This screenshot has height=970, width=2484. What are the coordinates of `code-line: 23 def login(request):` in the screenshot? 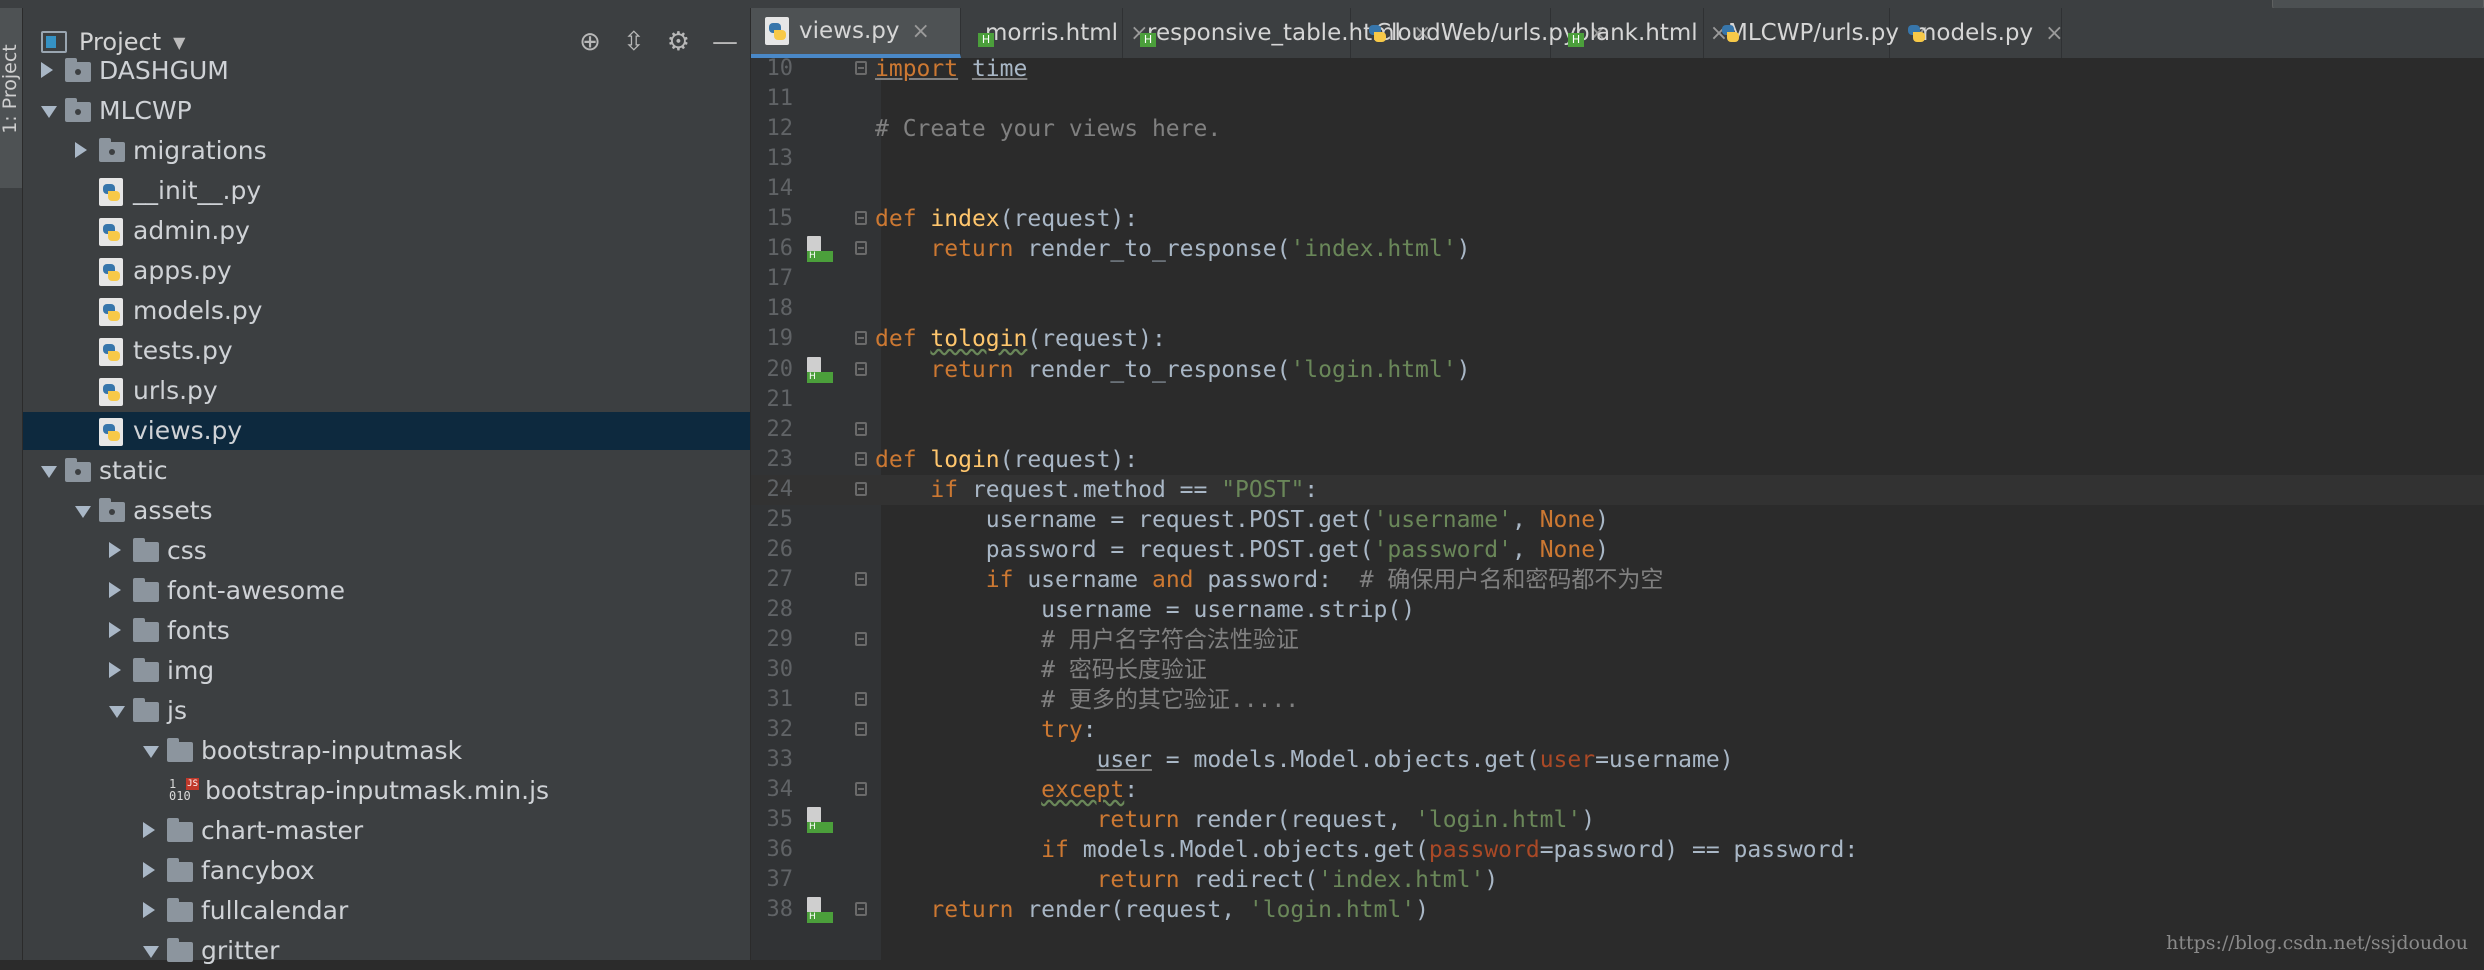 It's located at (1617, 460).